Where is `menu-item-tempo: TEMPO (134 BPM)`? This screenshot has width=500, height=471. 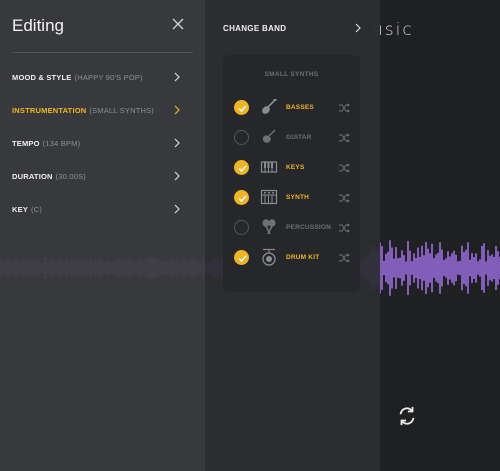 menu-item-tempo: TEMPO (134 BPM) is located at coordinates (102, 150).